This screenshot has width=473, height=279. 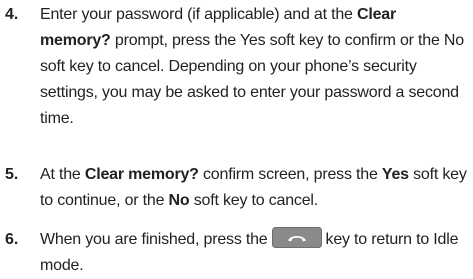 I want to click on step-number: 4., so click(x=12, y=14).